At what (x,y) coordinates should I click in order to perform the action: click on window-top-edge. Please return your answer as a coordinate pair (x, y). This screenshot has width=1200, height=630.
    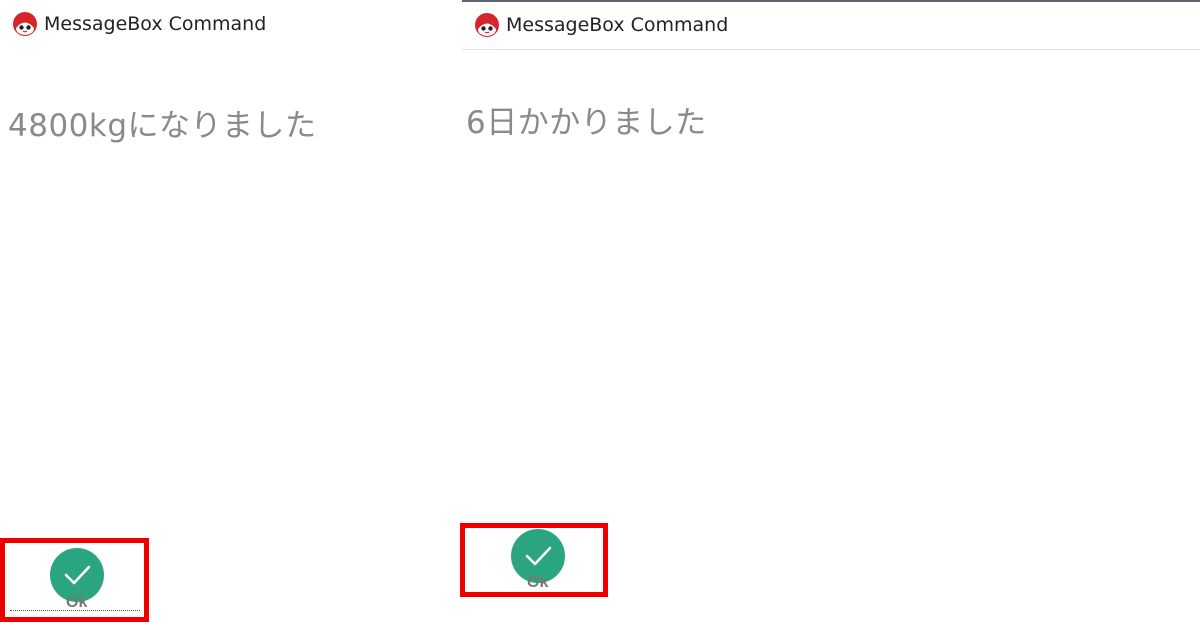
    Looking at the image, I should click on (831, 1).